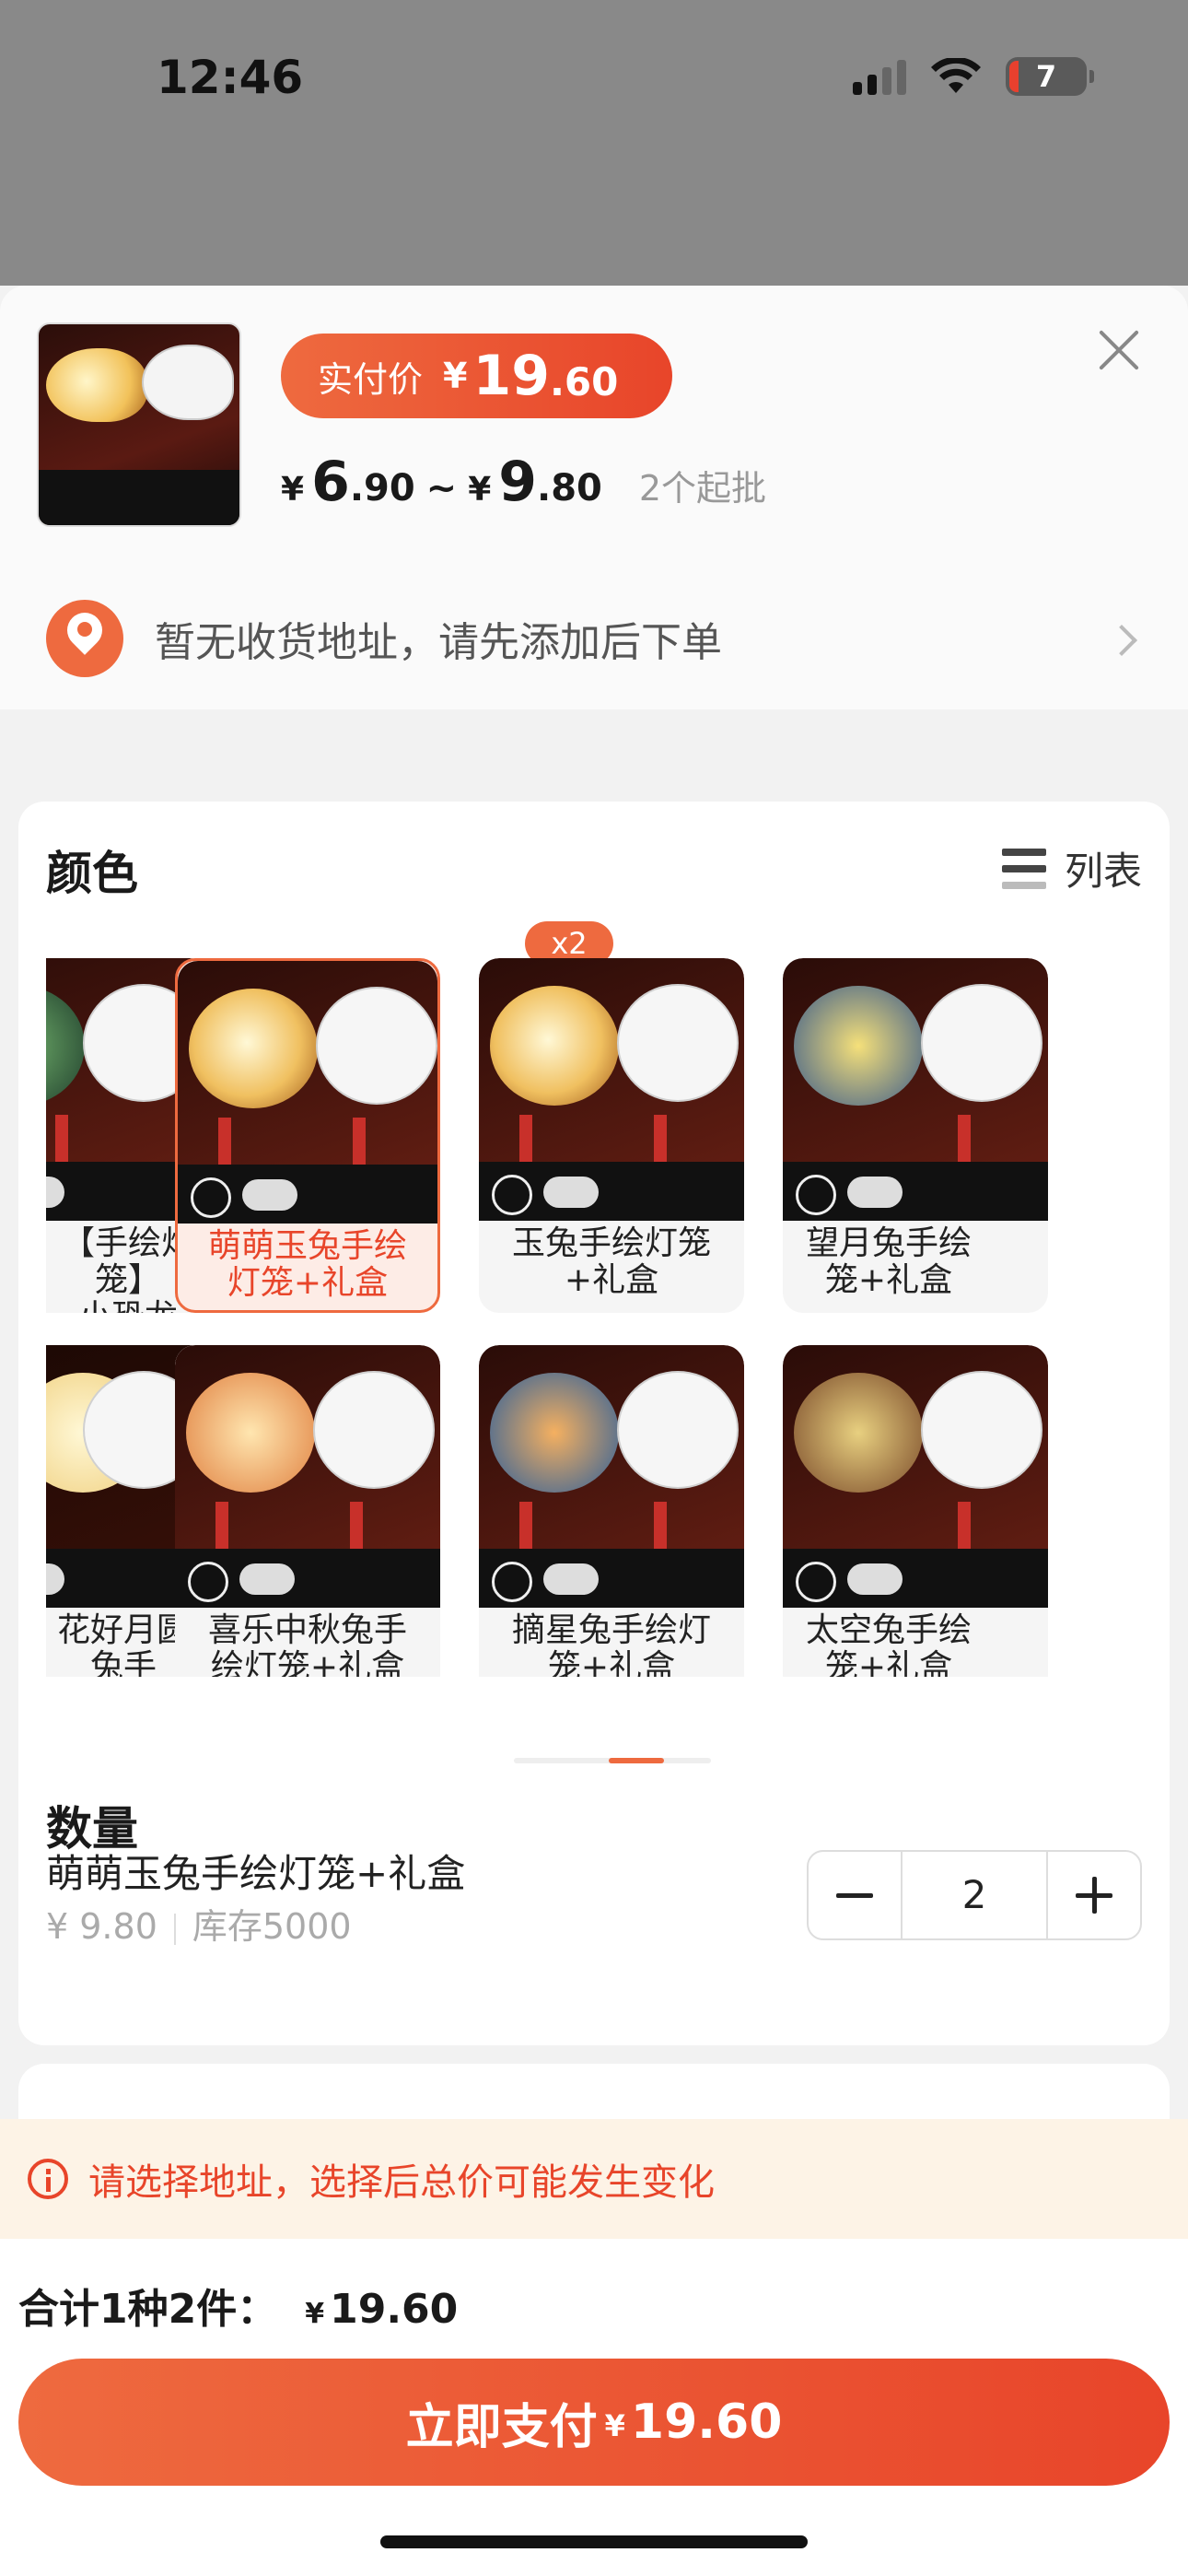  What do you see at coordinates (888, 1644) in the screenshot?
I see `color-option-label: 太空兔手绘 笼+礼盒` at bounding box center [888, 1644].